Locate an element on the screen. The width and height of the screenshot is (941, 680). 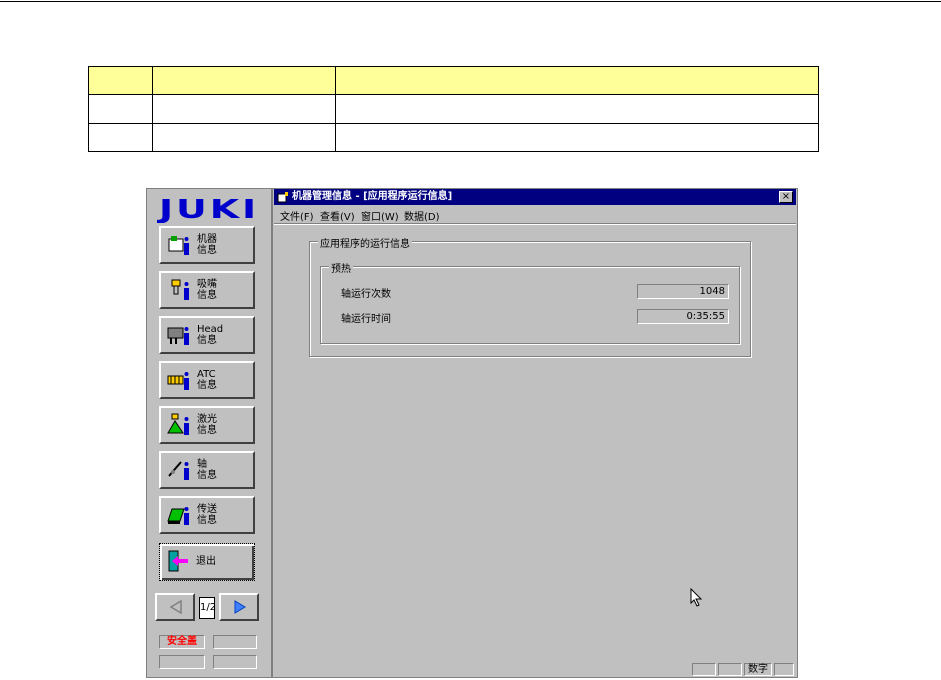
axis-info-label: 轴 信息 is located at coordinates (207, 470).